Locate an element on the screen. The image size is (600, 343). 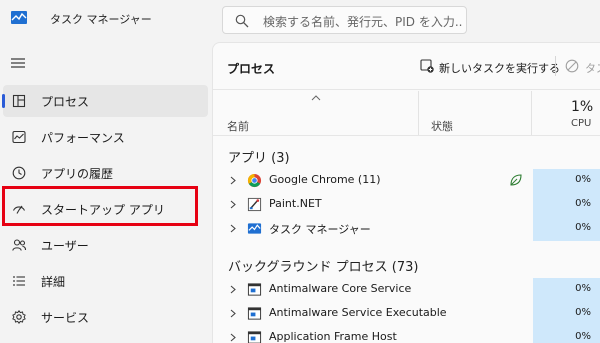
efficiency-leaf-icon is located at coordinates (516, 180).